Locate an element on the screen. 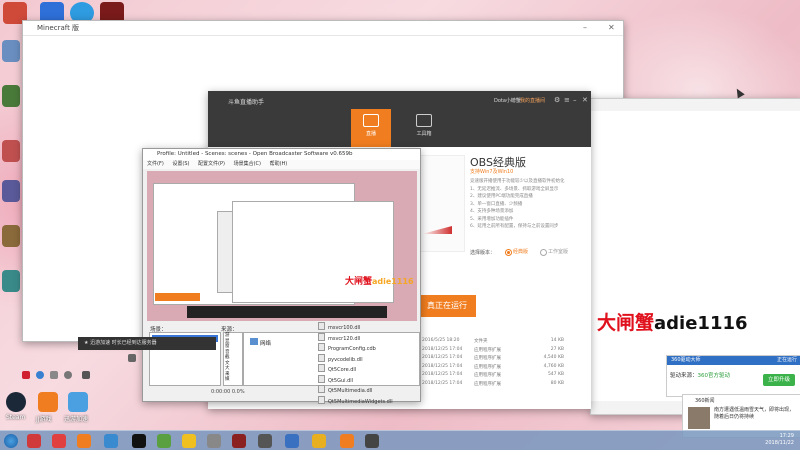 The height and width of the screenshot is (450, 800). volume-icon is located at coordinates (54, 375).